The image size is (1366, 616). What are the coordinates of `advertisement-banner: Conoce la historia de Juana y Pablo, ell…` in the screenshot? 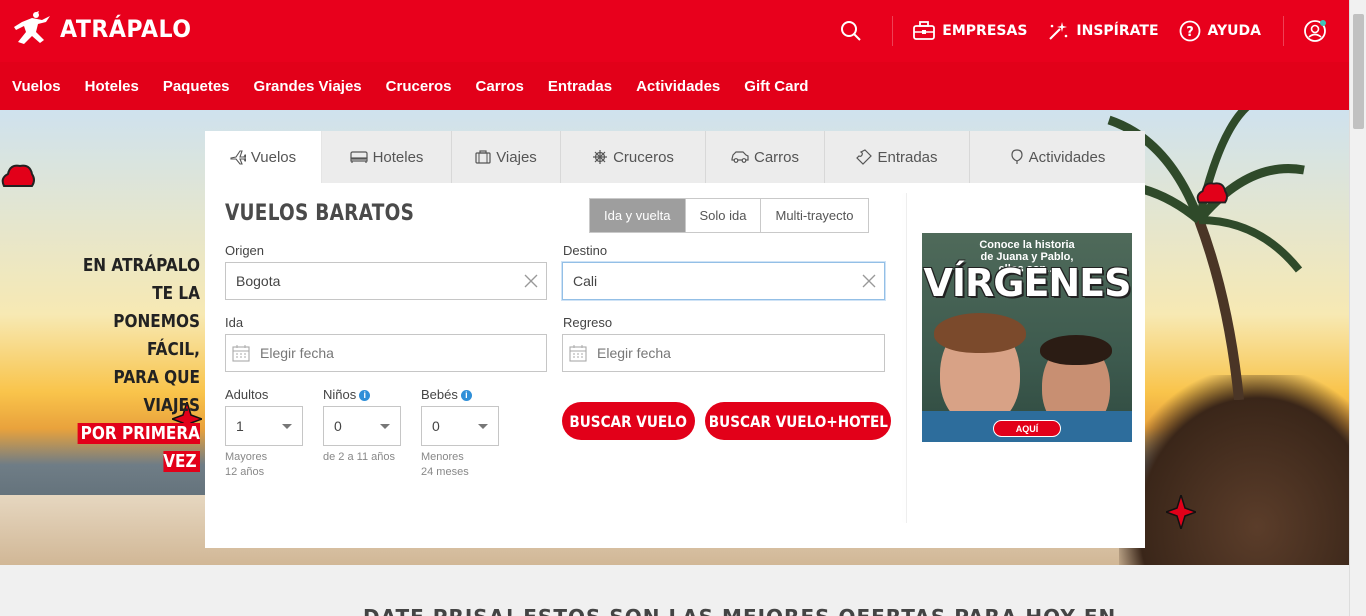 It's located at (1027, 337).